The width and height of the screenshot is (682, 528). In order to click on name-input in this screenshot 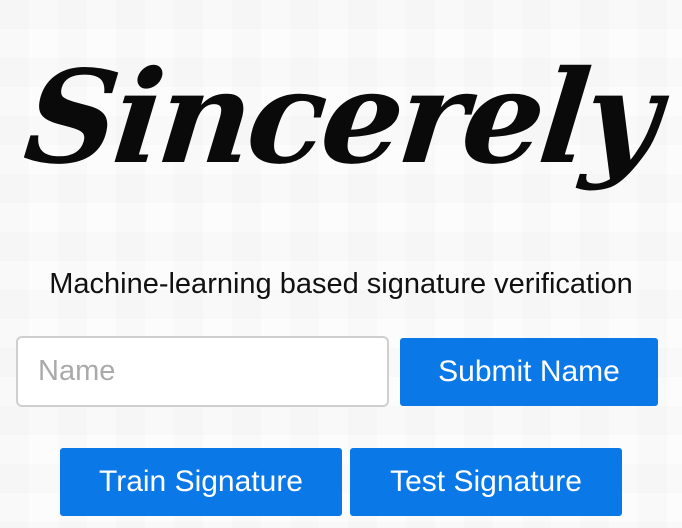, I will do `click(202, 371)`.